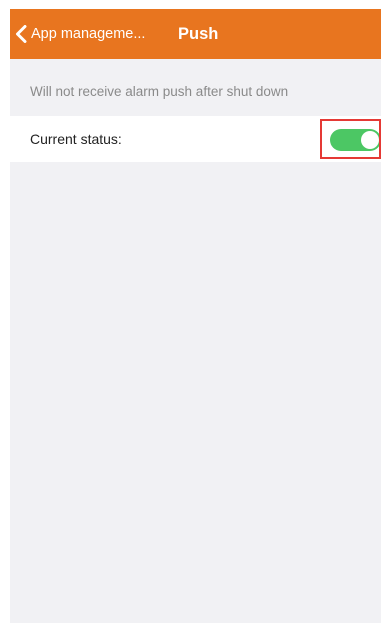 Image resolution: width=381 pixels, height=623 pixels. What do you see at coordinates (76, 139) in the screenshot?
I see `status-label: Current status:` at bounding box center [76, 139].